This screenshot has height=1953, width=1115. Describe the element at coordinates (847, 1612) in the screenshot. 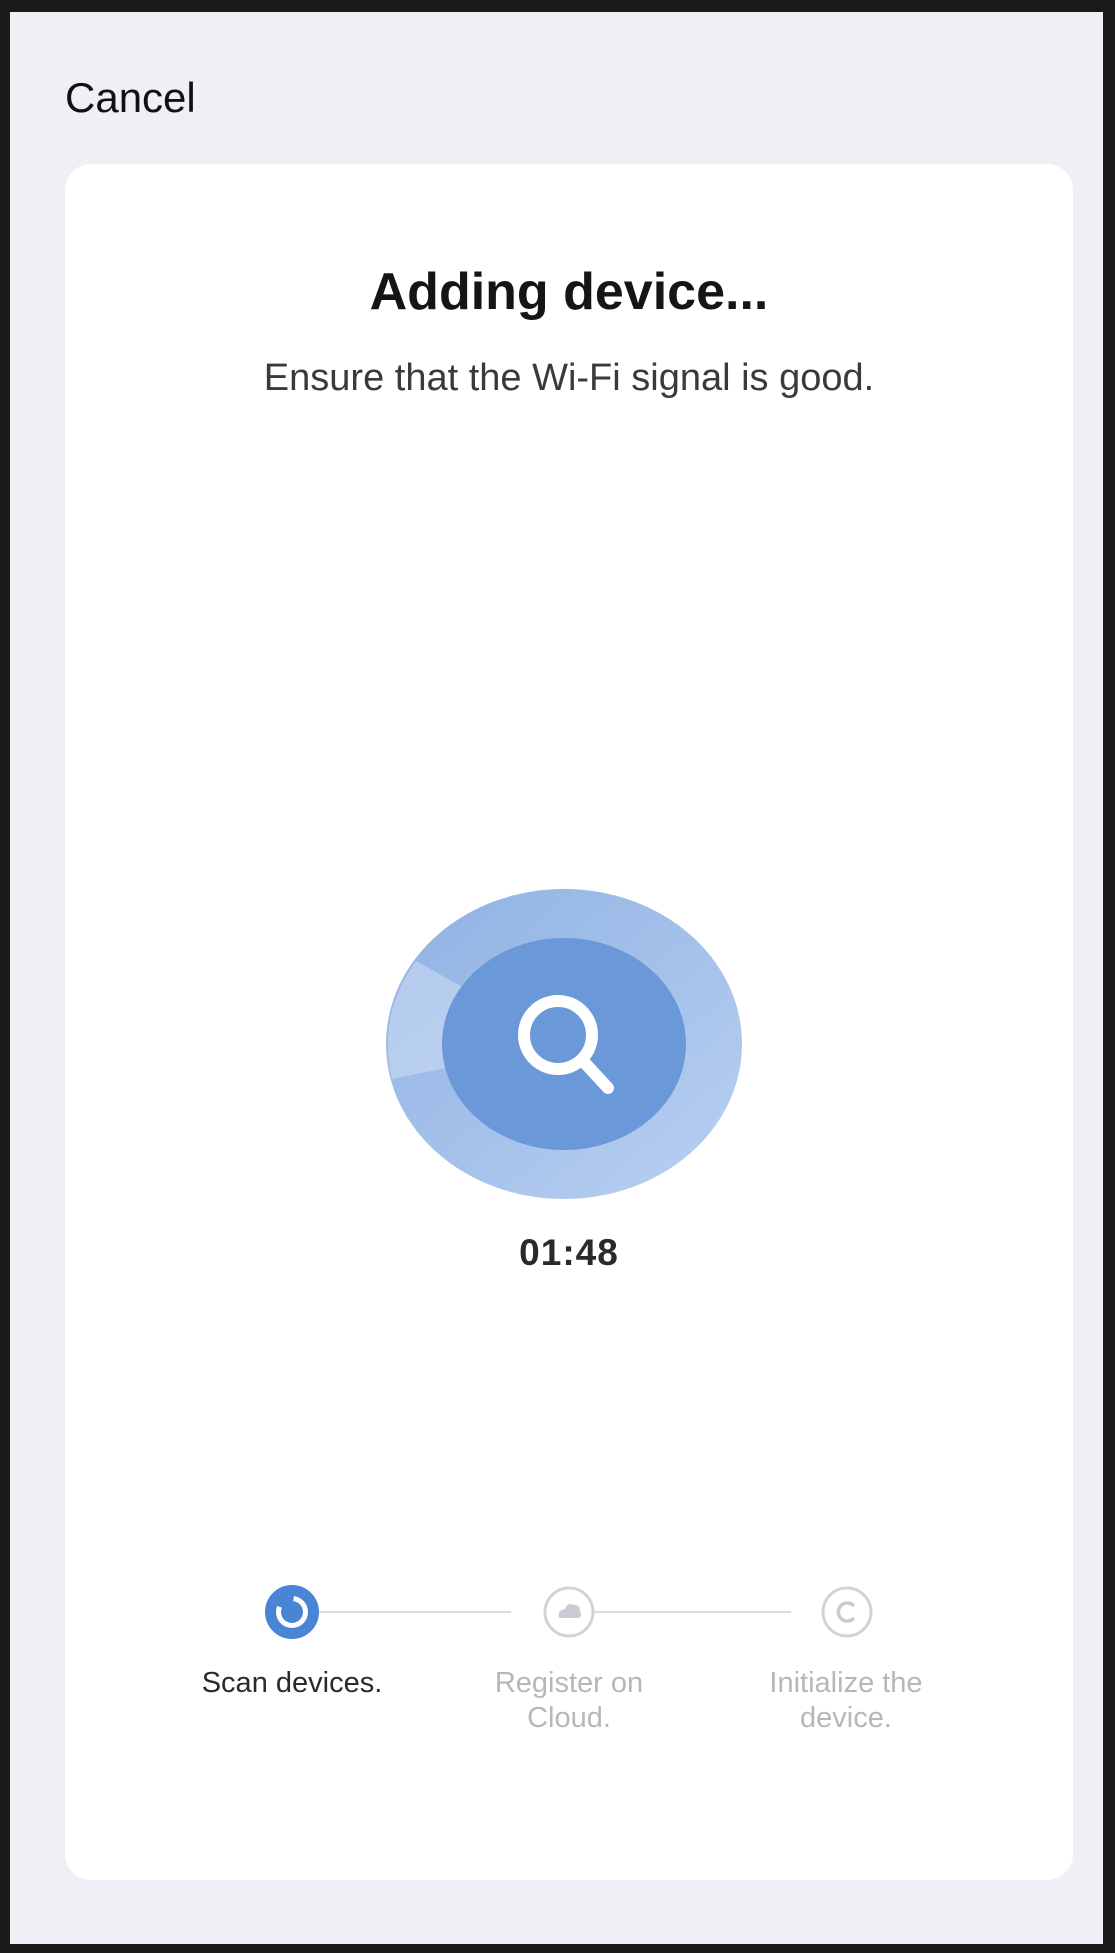

I see `device-init-icon` at that location.